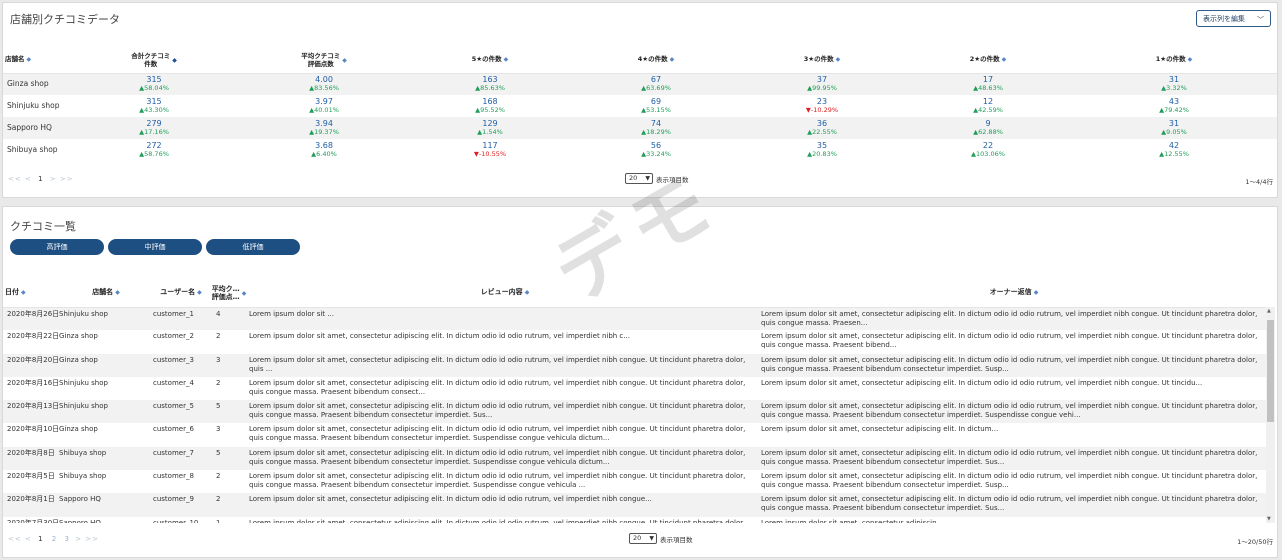 The image size is (1282, 560). What do you see at coordinates (218, 429) in the screenshot?
I see `review-score: 3` at bounding box center [218, 429].